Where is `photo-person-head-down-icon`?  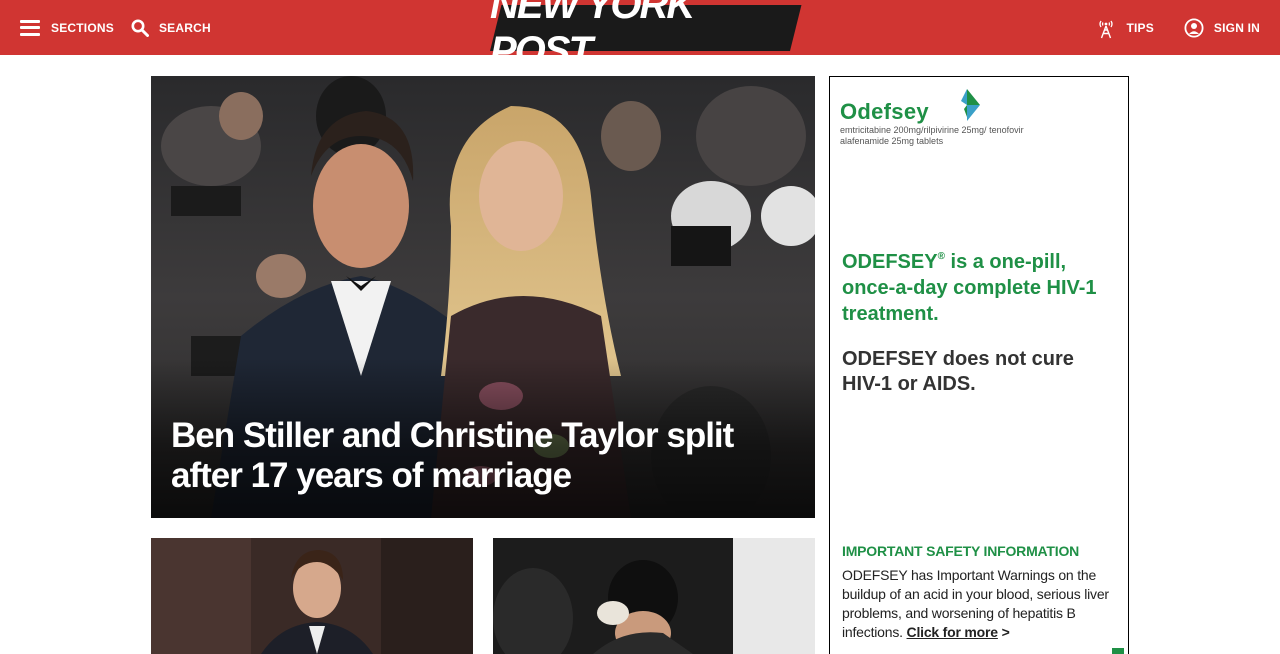 photo-person-head-down-icon is located at coordinates (654, 596).